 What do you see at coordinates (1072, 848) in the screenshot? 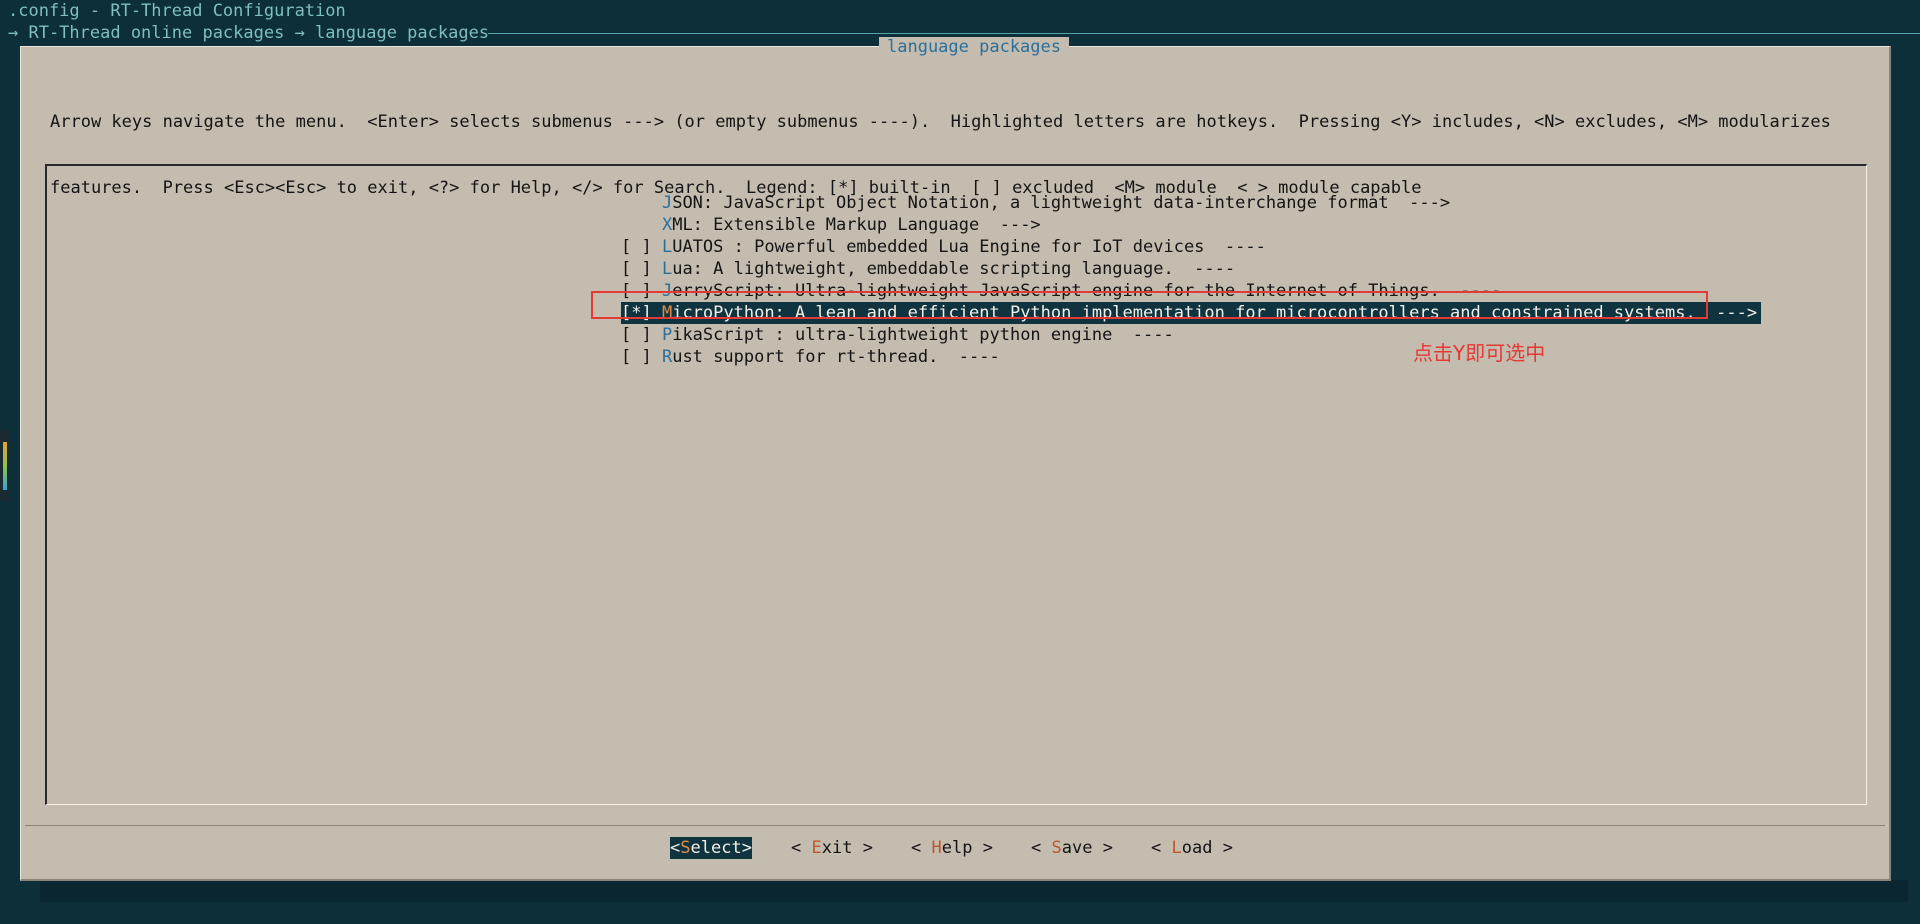
I see `save-button: < Save >` at bounding box center [1072, 848].